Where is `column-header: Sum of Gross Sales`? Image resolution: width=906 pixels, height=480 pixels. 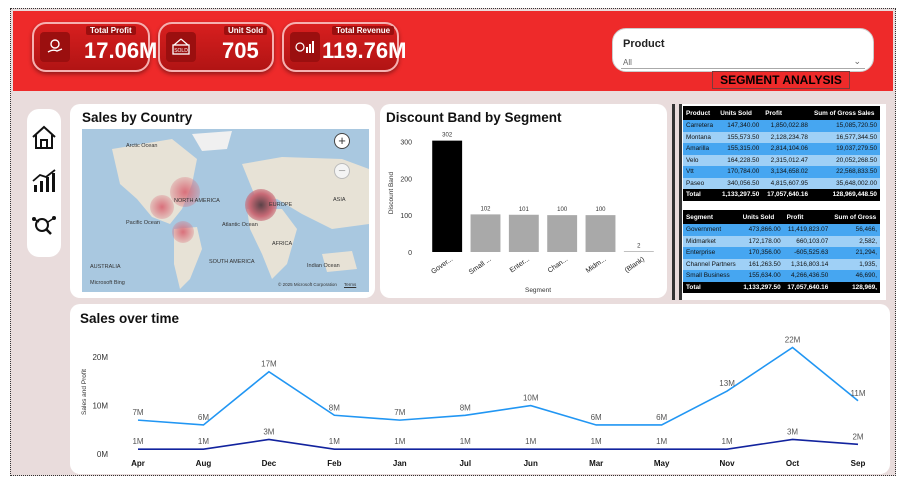 column-header: Sum of Gross Sales is located at coordinates (845, 113).